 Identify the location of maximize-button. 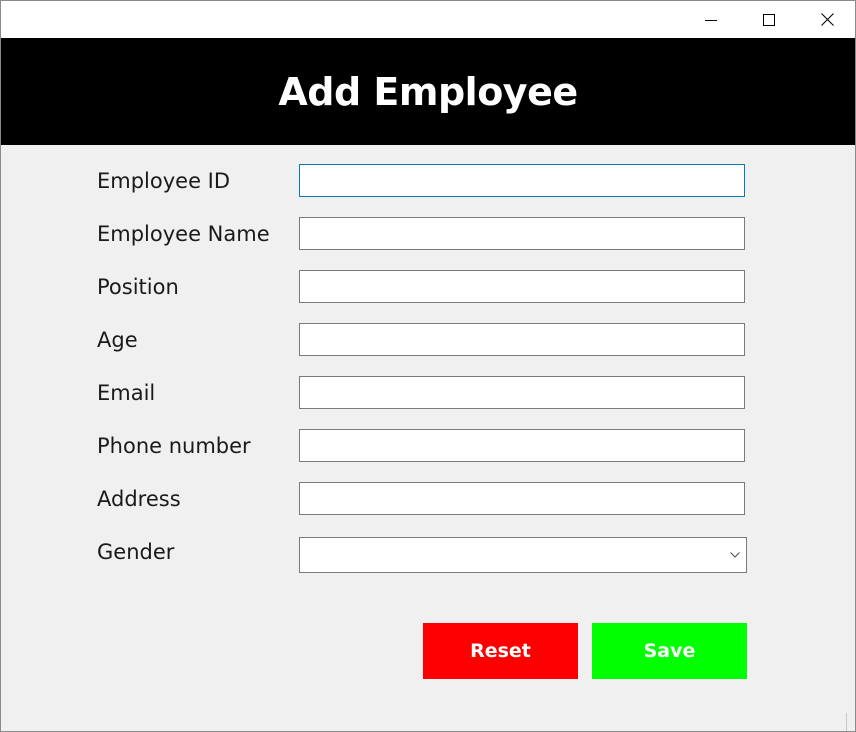
(769, 19).